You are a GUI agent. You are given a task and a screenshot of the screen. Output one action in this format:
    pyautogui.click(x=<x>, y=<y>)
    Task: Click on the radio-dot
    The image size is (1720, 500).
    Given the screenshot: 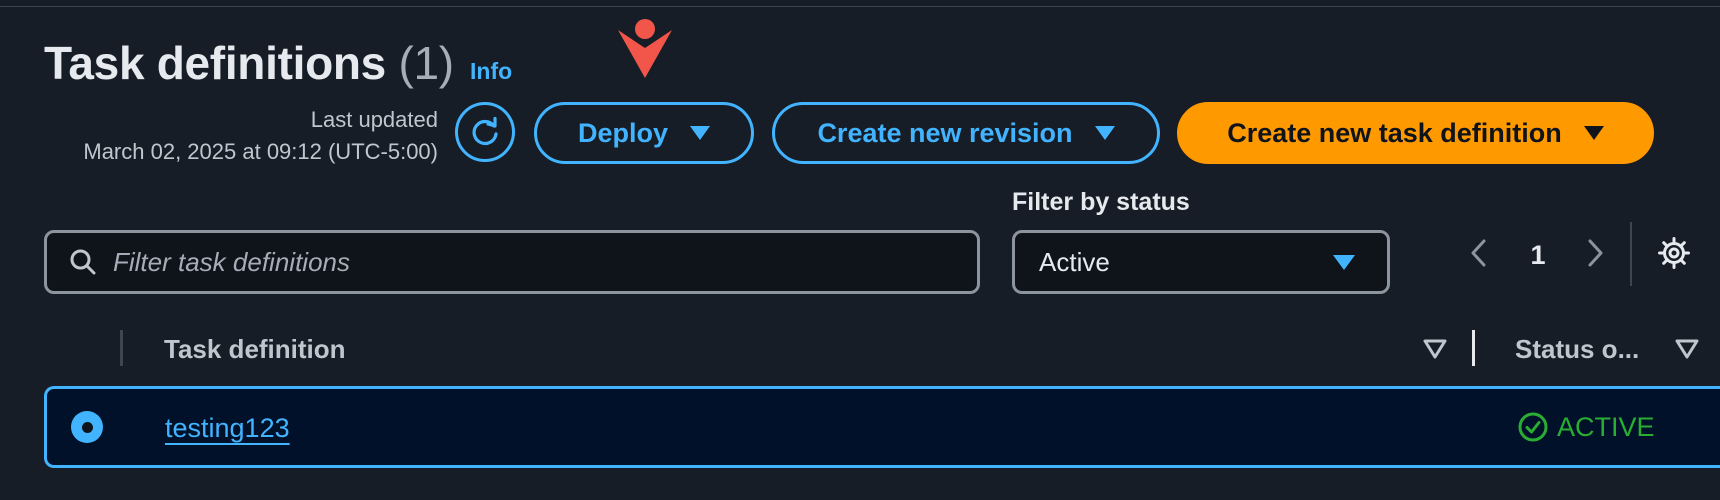 What is the action you would take?
    pyautogui.click(x=87, y=427)
    